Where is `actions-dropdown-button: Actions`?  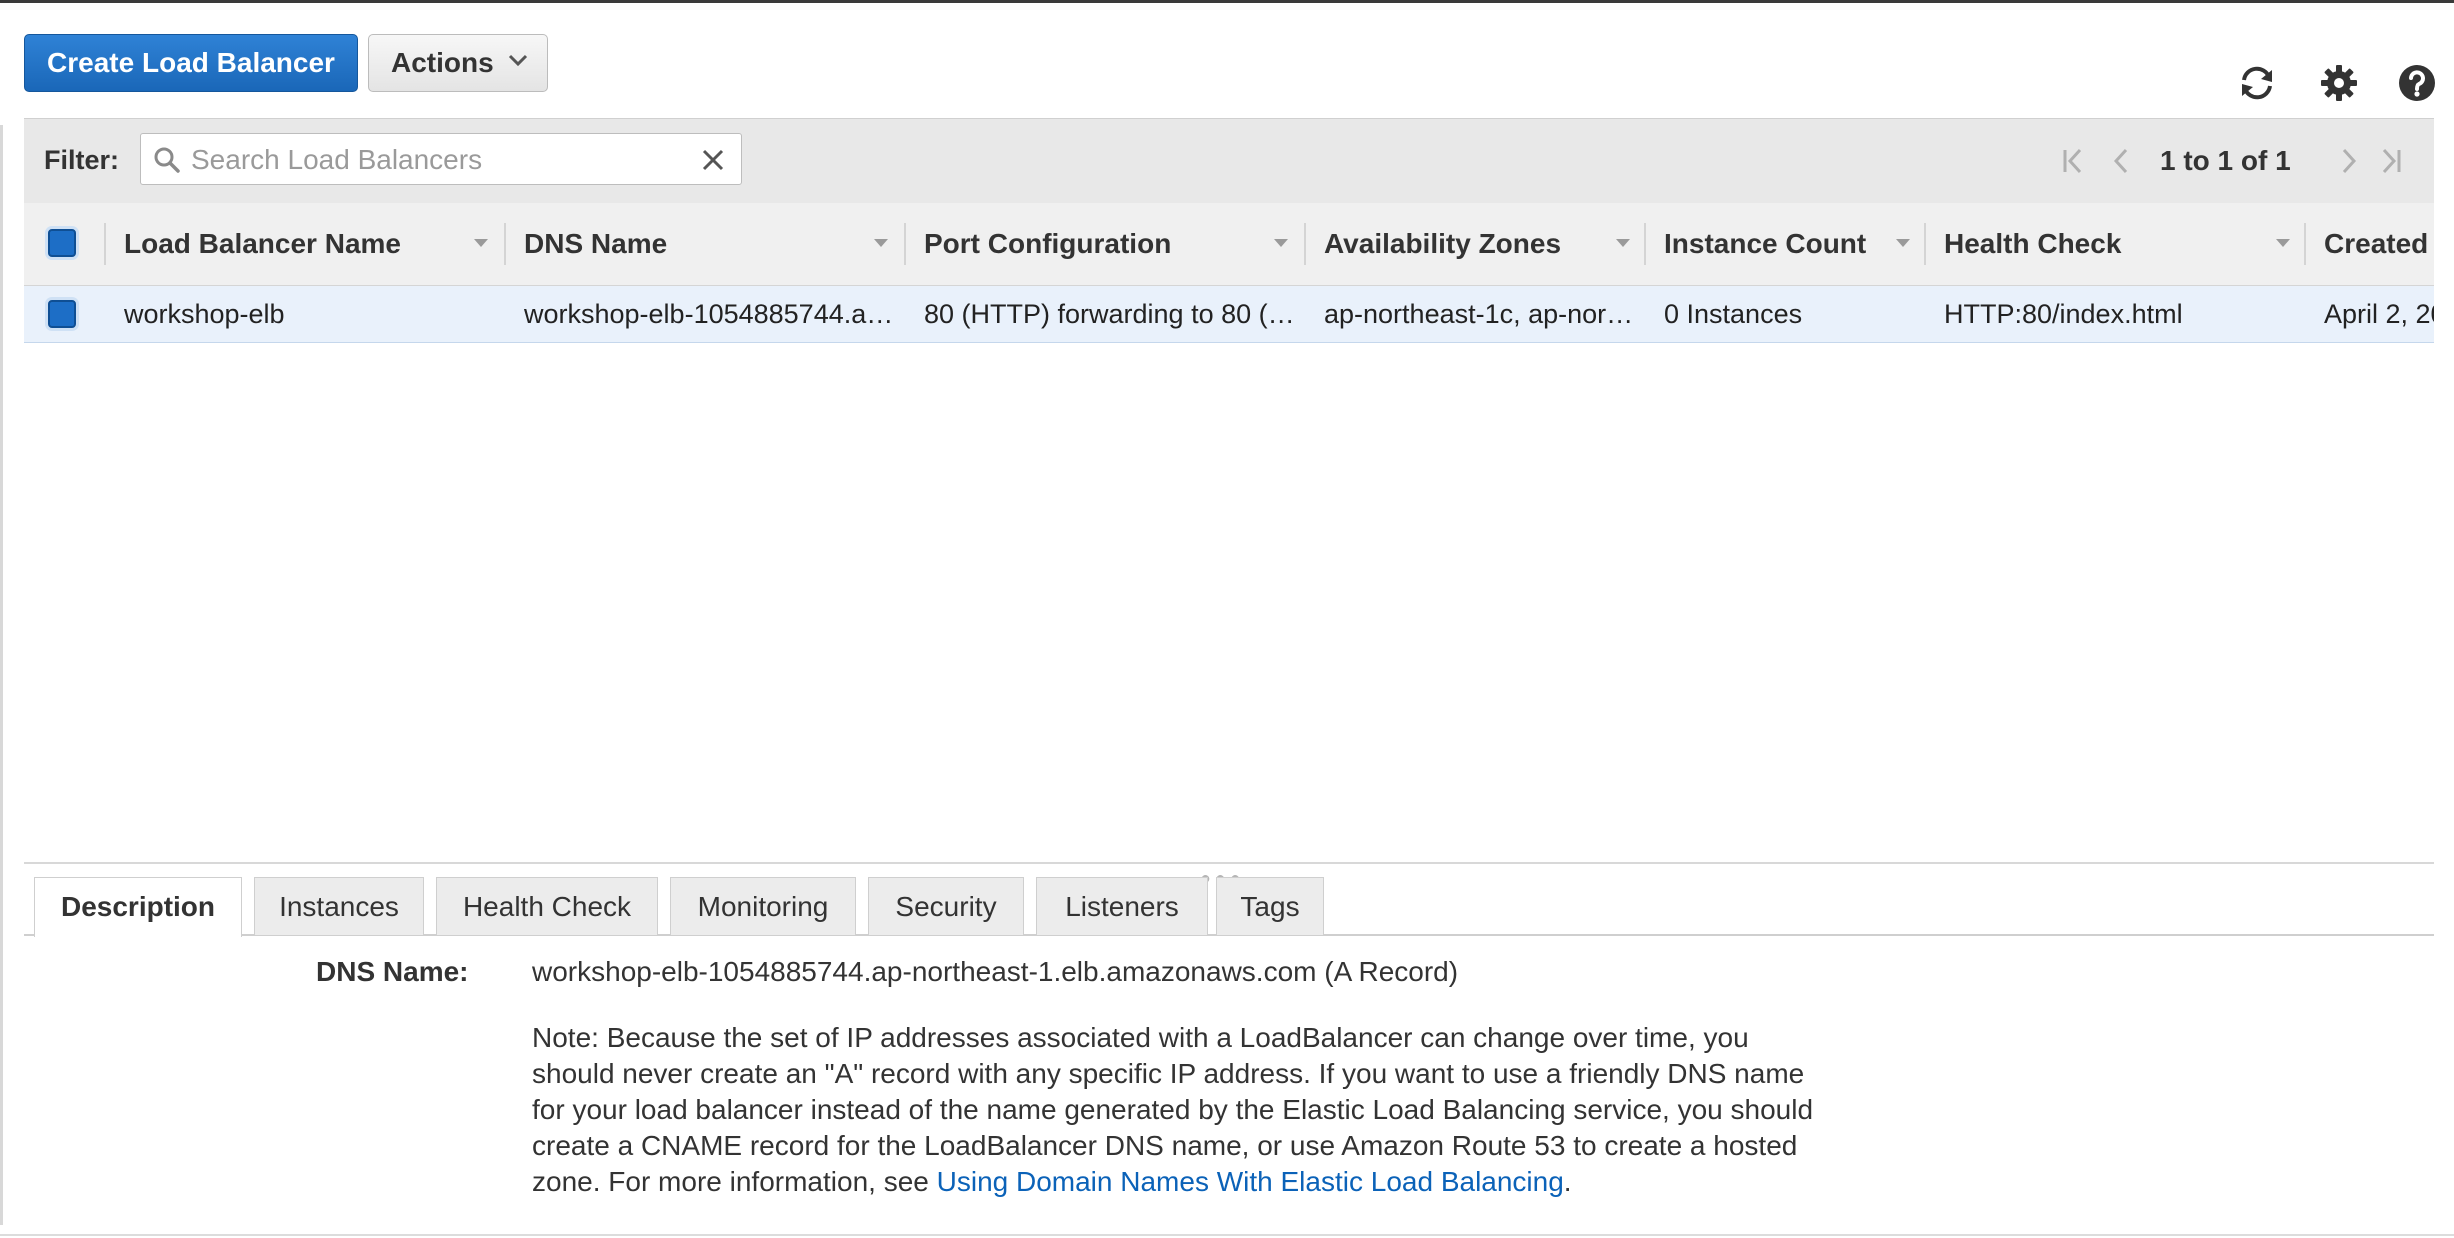
actions-dropdown-button: Actions is located at coordinates (458, 63).